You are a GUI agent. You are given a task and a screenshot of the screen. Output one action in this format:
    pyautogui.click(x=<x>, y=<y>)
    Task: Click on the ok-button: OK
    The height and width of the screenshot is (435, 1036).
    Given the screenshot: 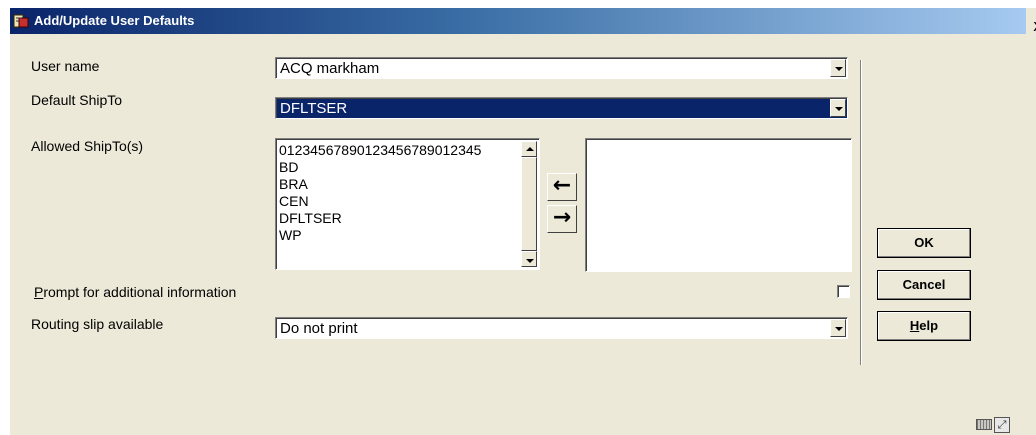 What is the action you would take?
    pyautogui.click(x=924, y=243)
    